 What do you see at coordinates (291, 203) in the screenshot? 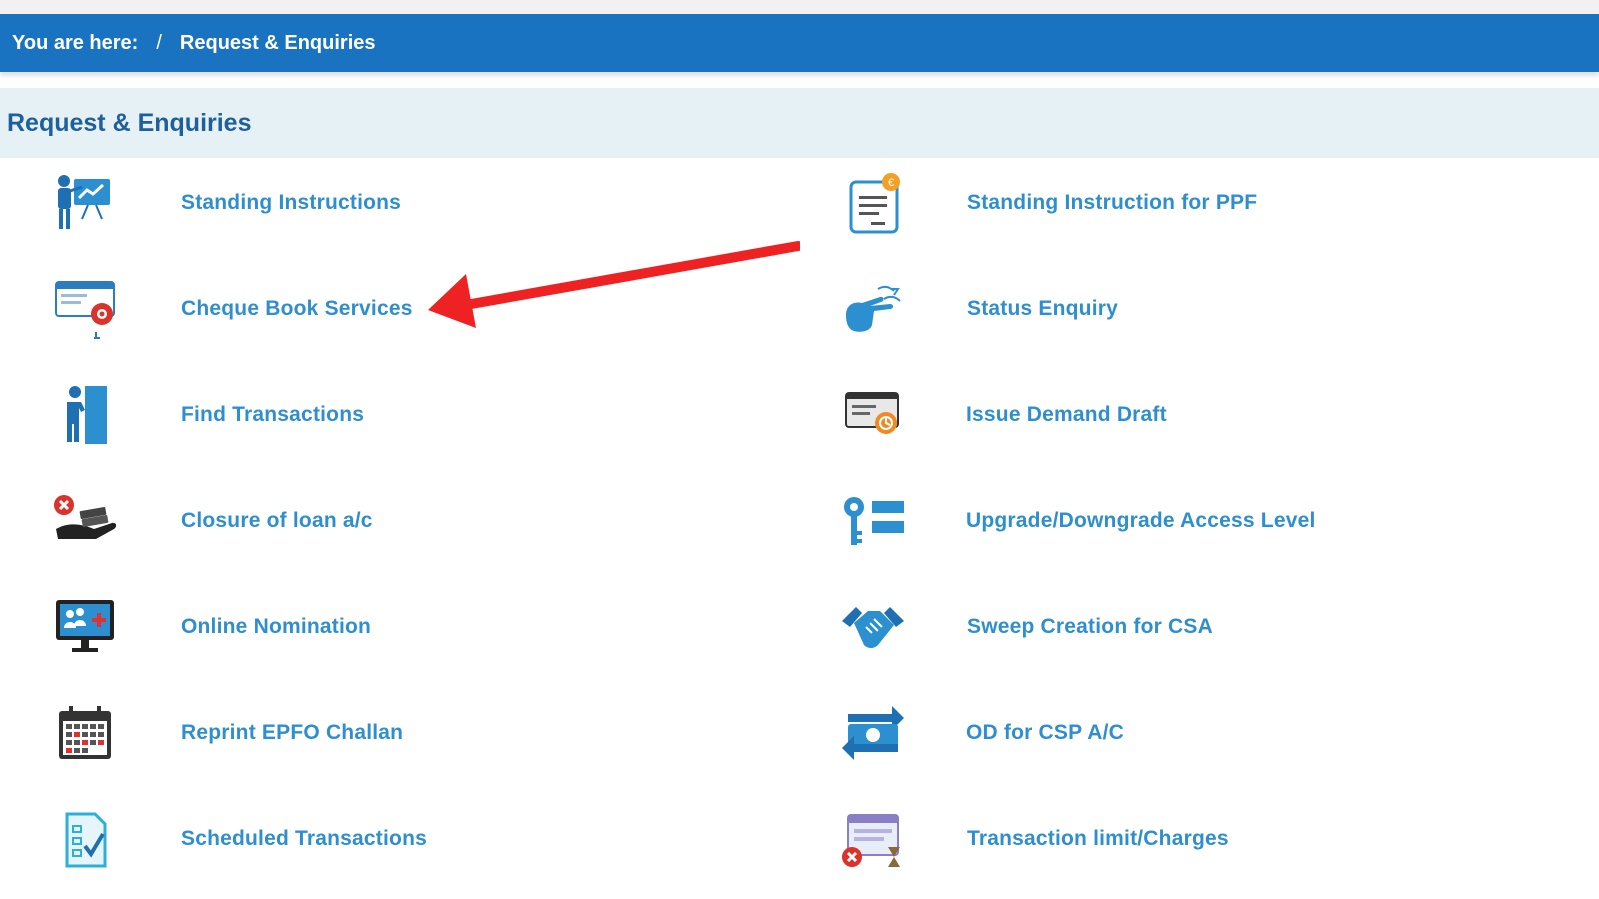
I see `menu-item-label: Standing Instructions` at bounding box center [291, 203].